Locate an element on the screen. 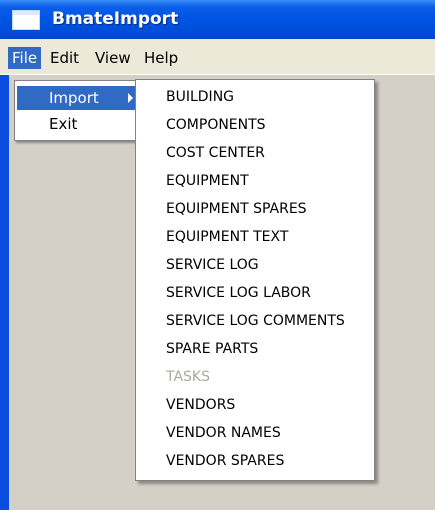  submenu-item-components: COMPONENTS is located at coordinates (255, 125).